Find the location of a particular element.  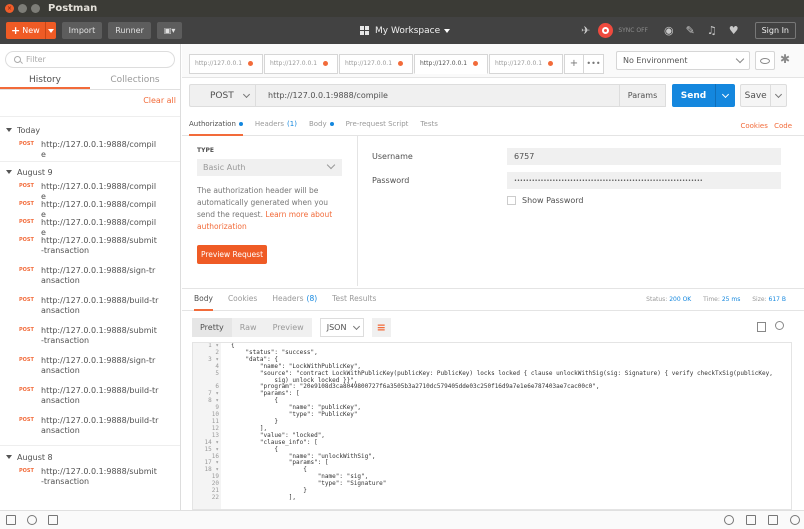

code-link: Code is located at coordinates (783, 126).